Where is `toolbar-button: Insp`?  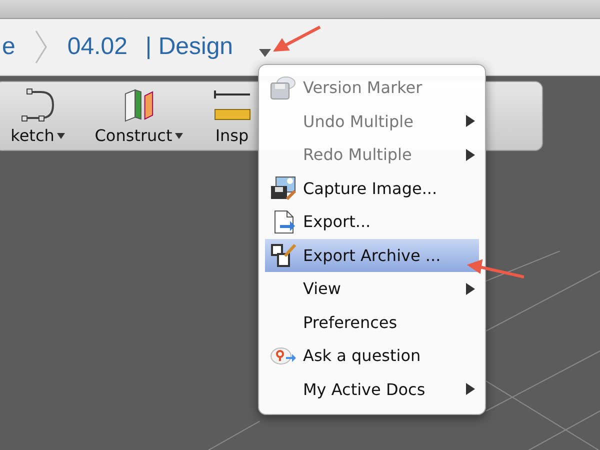
toolbar-button: Insp is located at coordinates (232, 116).